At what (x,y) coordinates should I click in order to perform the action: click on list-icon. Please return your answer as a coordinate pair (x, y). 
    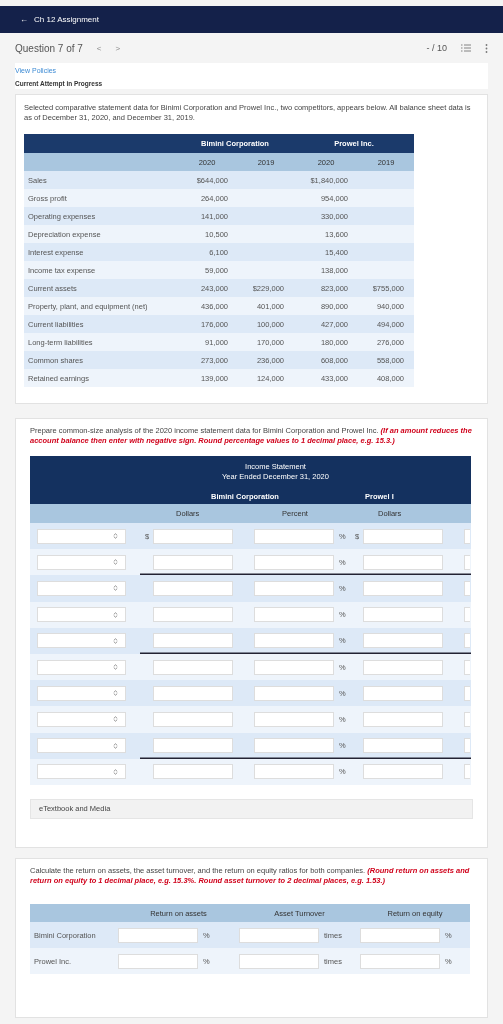
    Looking at the image, I should click on (466, 48).